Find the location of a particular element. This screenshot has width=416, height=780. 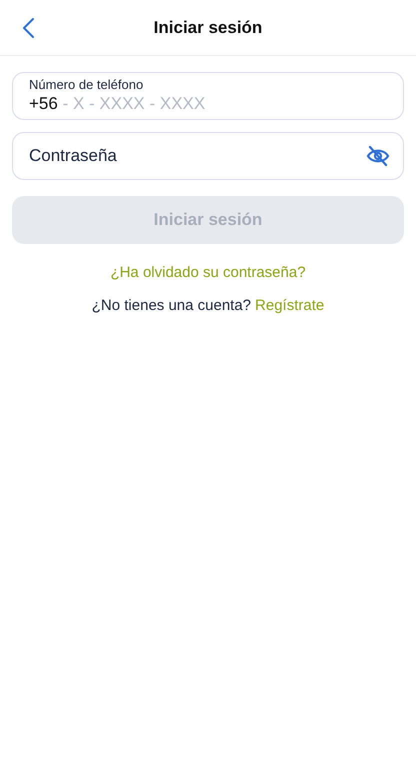

eye-off-icon is located at coordinates (378, 156).